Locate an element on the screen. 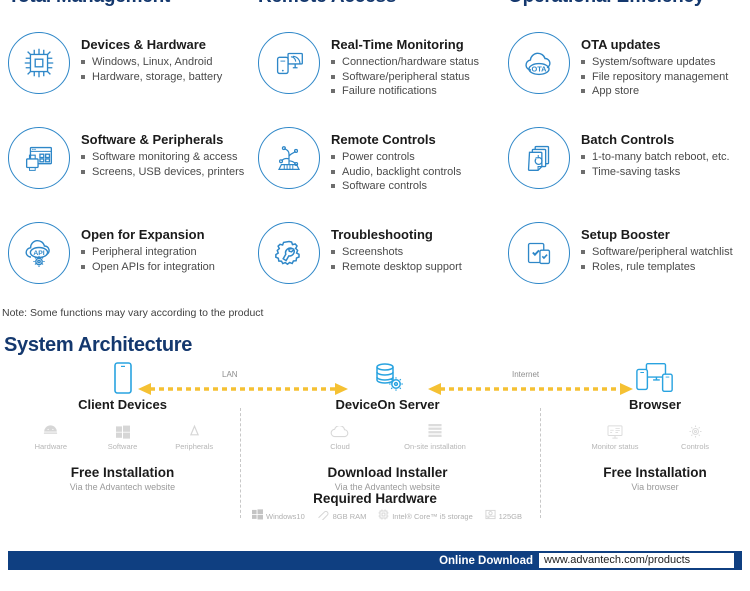  node-sub-icons: Cloud On-site installation is located at coordinates (387, 437).